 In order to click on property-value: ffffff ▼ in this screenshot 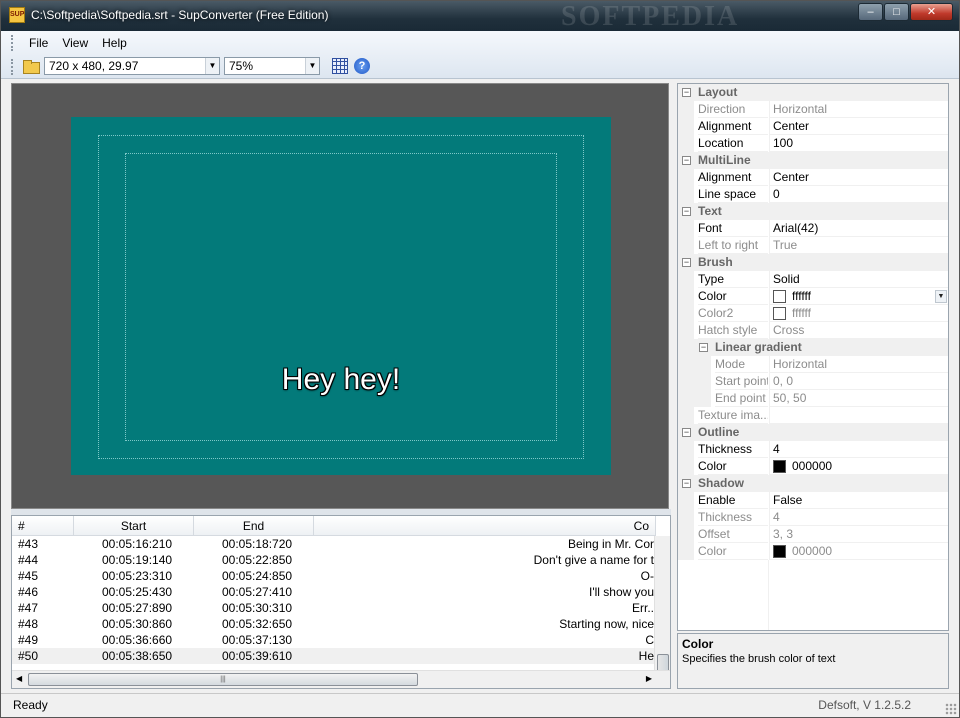, I will do `click(858, 296)`.